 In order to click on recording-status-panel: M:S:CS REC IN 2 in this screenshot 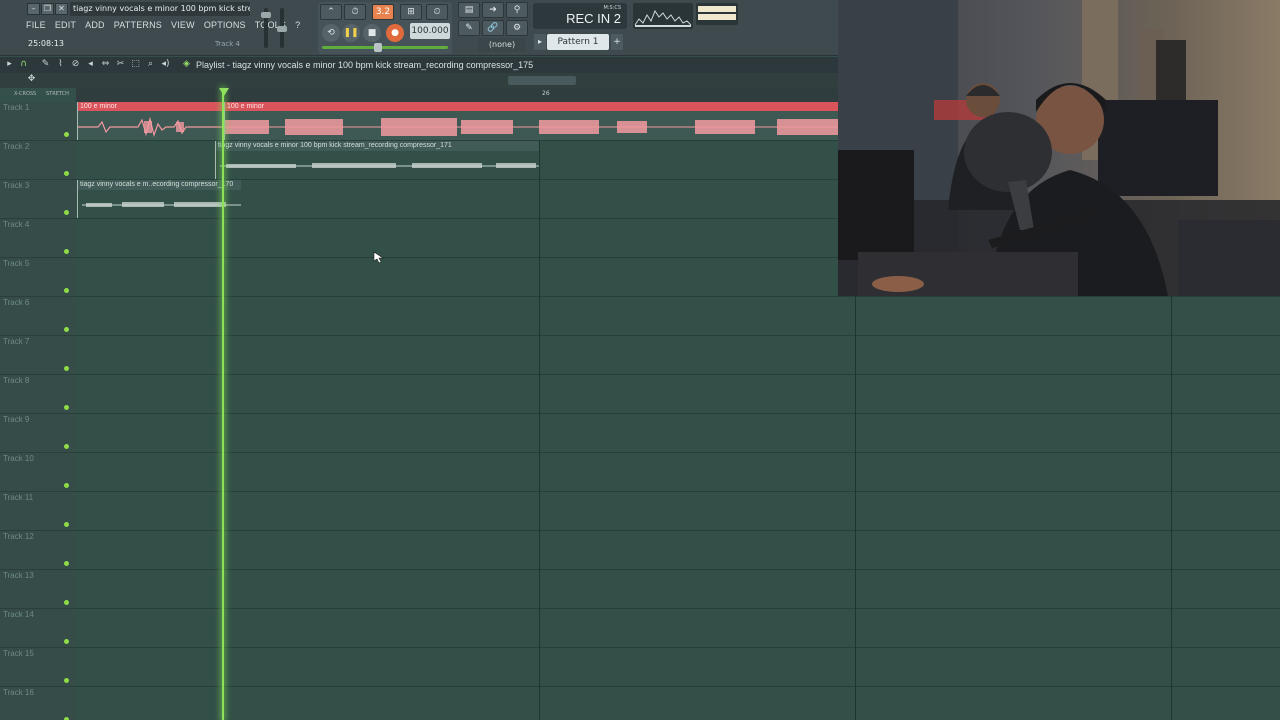, I will do `click(580, 16)`.